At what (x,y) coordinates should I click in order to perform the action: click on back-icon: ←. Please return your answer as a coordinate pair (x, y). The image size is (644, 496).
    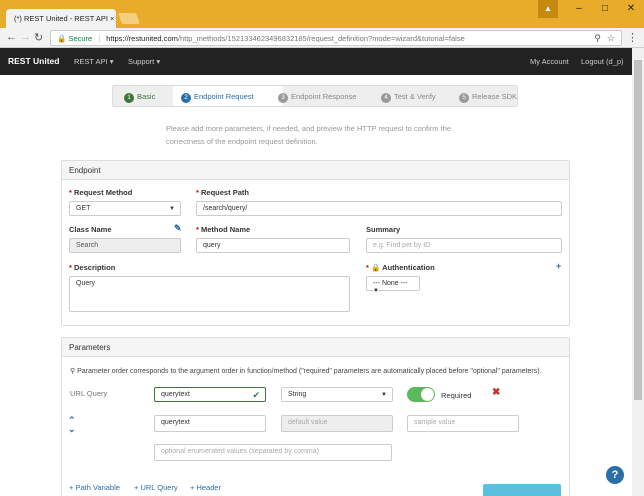
    Looking at the image, I should click on (11, 37).